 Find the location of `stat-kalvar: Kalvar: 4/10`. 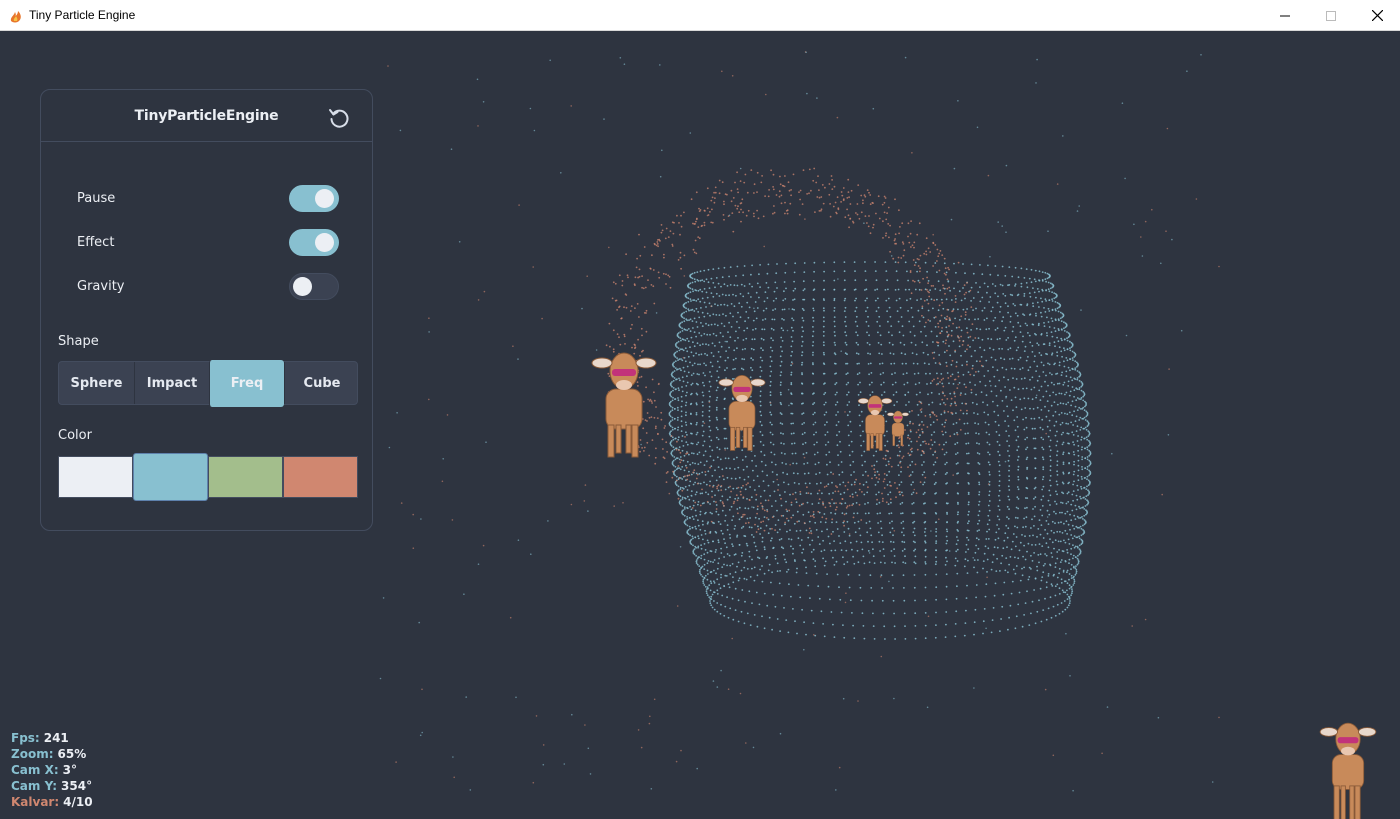

stat-kalvar: Kalvar: 4/10 is located at coordinates (52, 802).